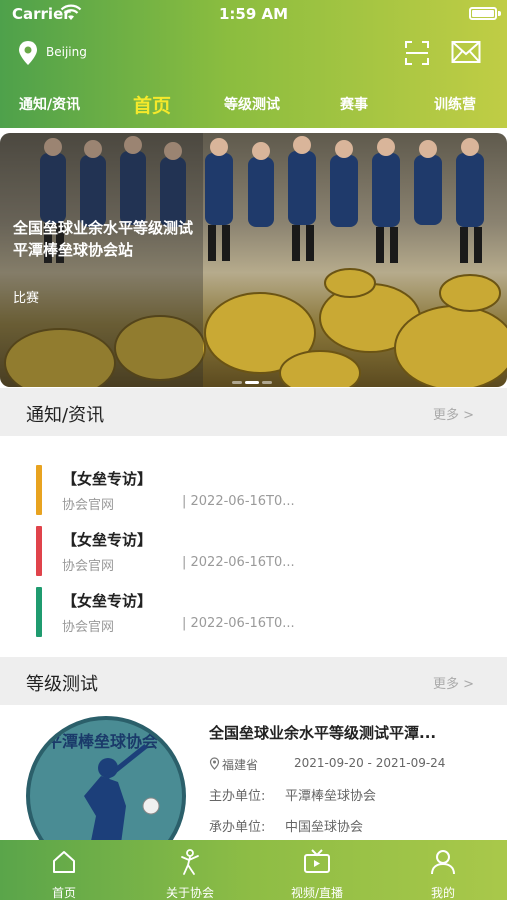  What do you see at coordinates (324, 827) in the screenshot?
I see `host-value: 中国垒球协会` at bounding box center [324, 827].